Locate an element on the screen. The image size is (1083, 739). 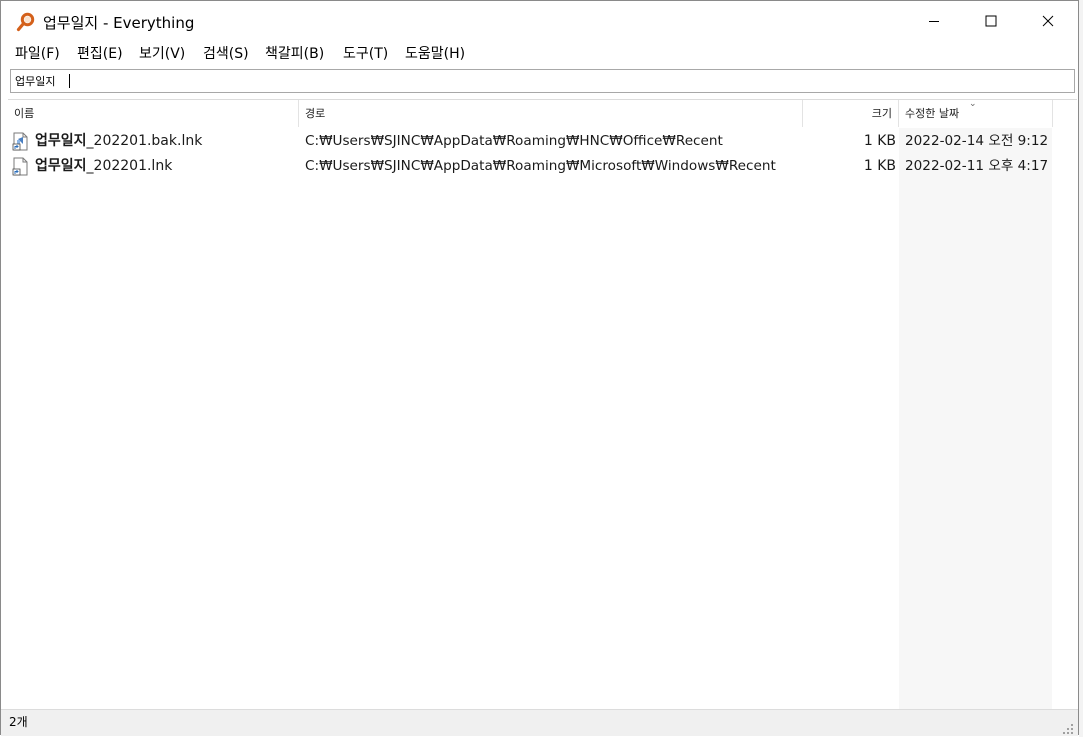
maximize-icon is located at coordinates (991, 21).